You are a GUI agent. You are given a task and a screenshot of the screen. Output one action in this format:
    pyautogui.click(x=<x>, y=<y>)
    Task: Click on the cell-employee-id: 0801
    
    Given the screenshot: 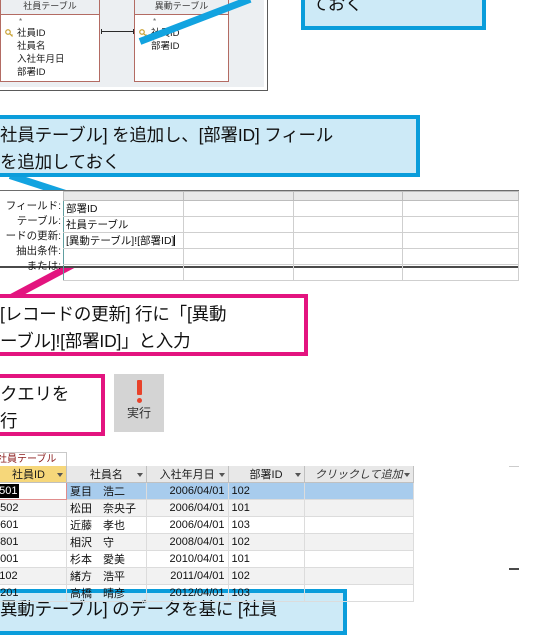 What is the action you would take?
    pyautogui.click(x=34, y=542)
    